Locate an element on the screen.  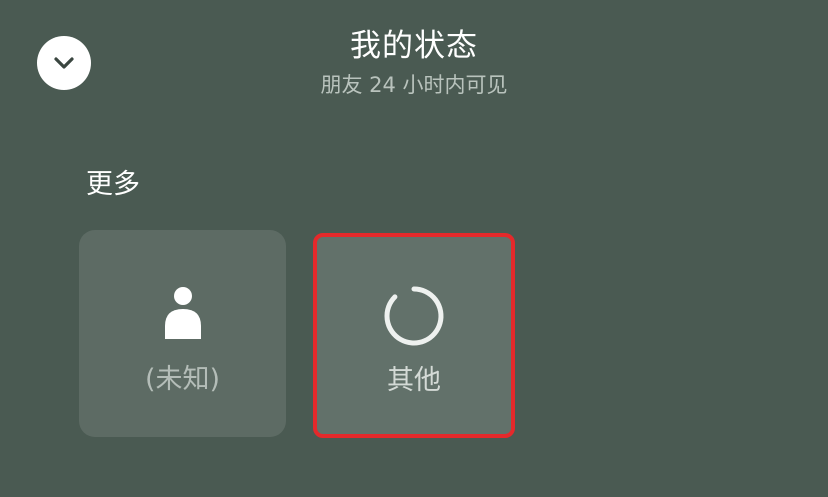
status-option-unknown: (未知) is located at coordinates (182, 333).